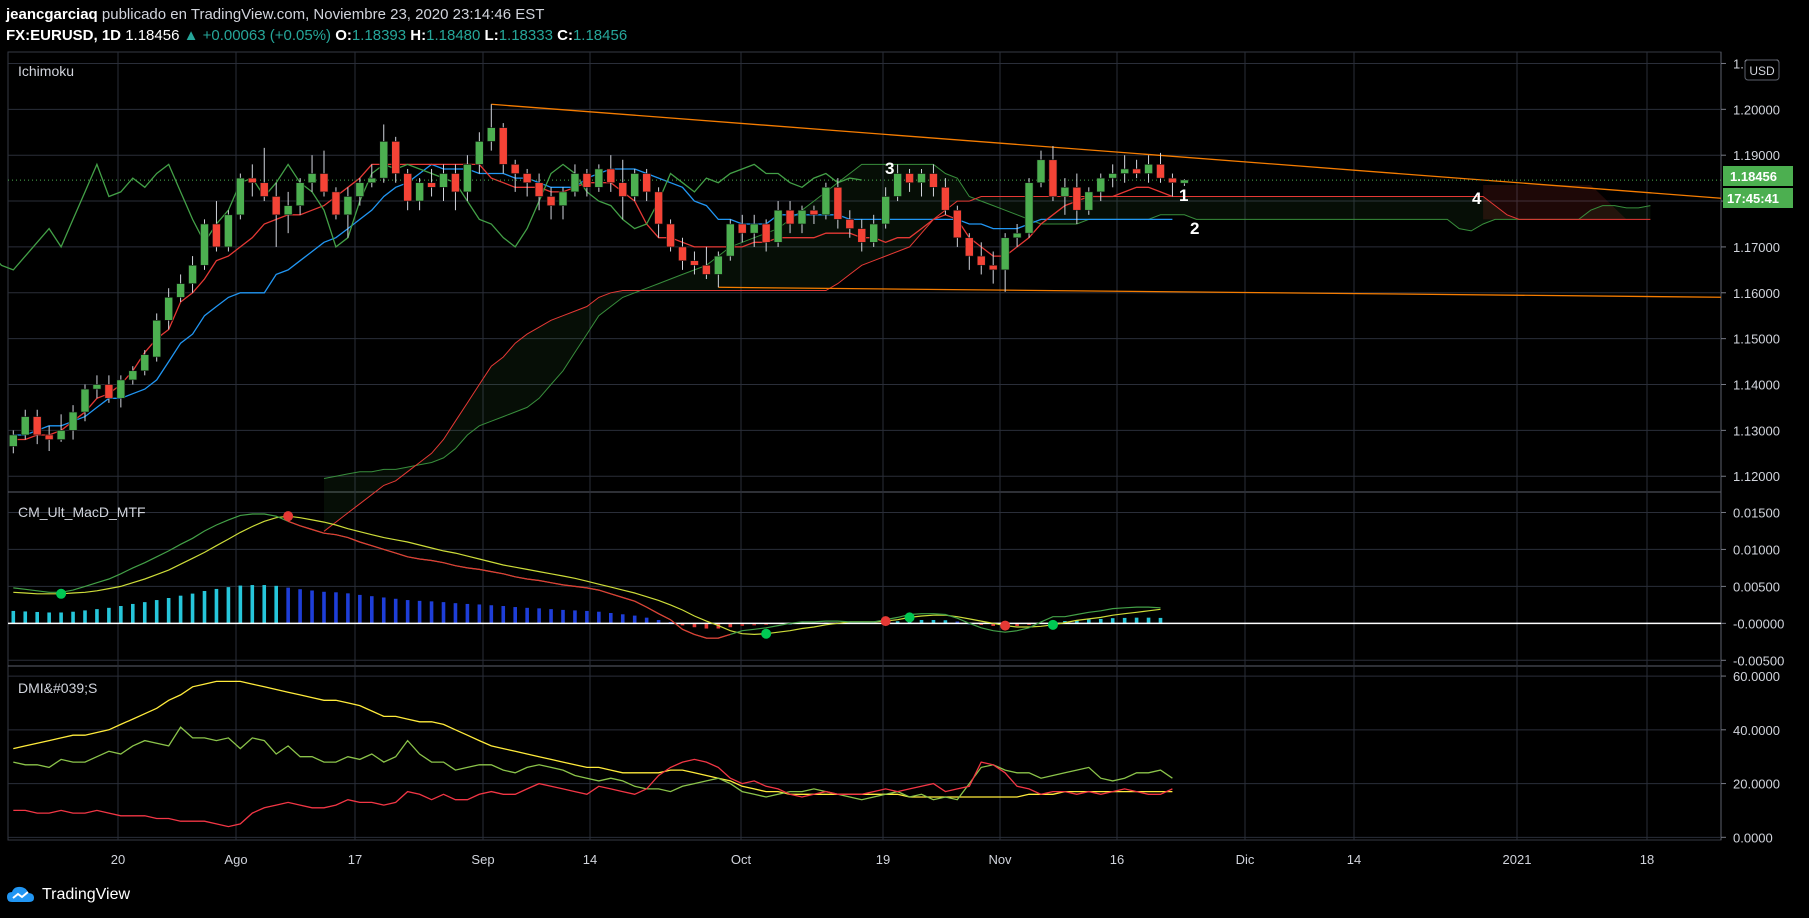 This screenshot has width=1809, height=918. I want to click on time-axis-tick: 14, so click(590, 859).